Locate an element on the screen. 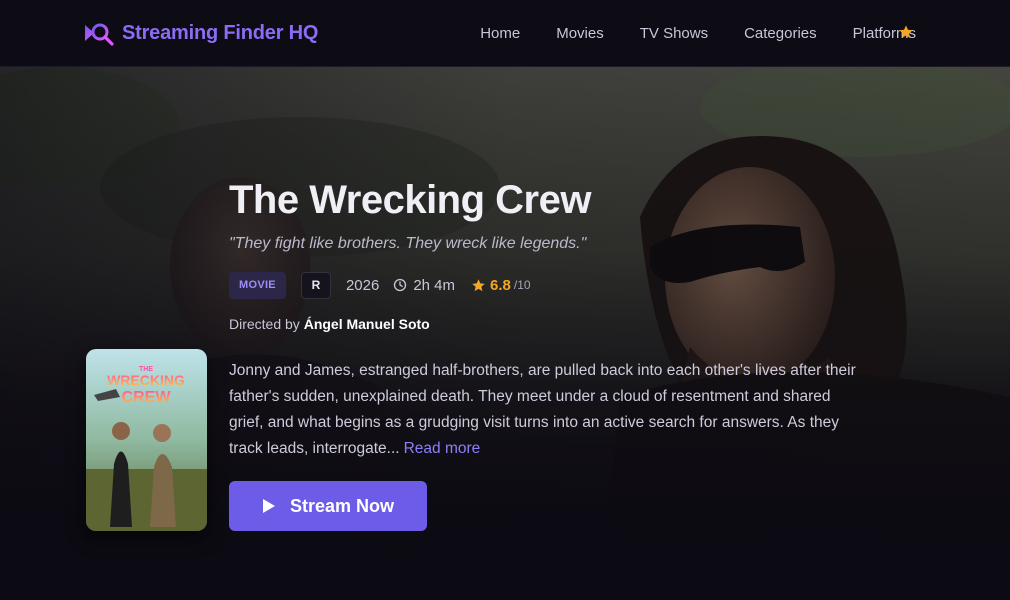 Image resolution: width=1010 pixels, height=600 pixels. clock-icon is located at coordinates (400, 285).